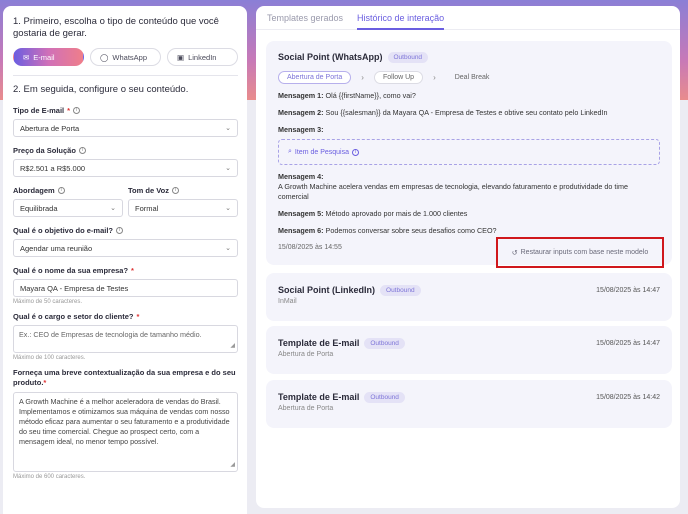 This screenshot has height=514, width=688. What do you see at coordinates (287, 302) in the screenshot?
I see `card-subtitle: InMail` at bounding box center [287, 302].